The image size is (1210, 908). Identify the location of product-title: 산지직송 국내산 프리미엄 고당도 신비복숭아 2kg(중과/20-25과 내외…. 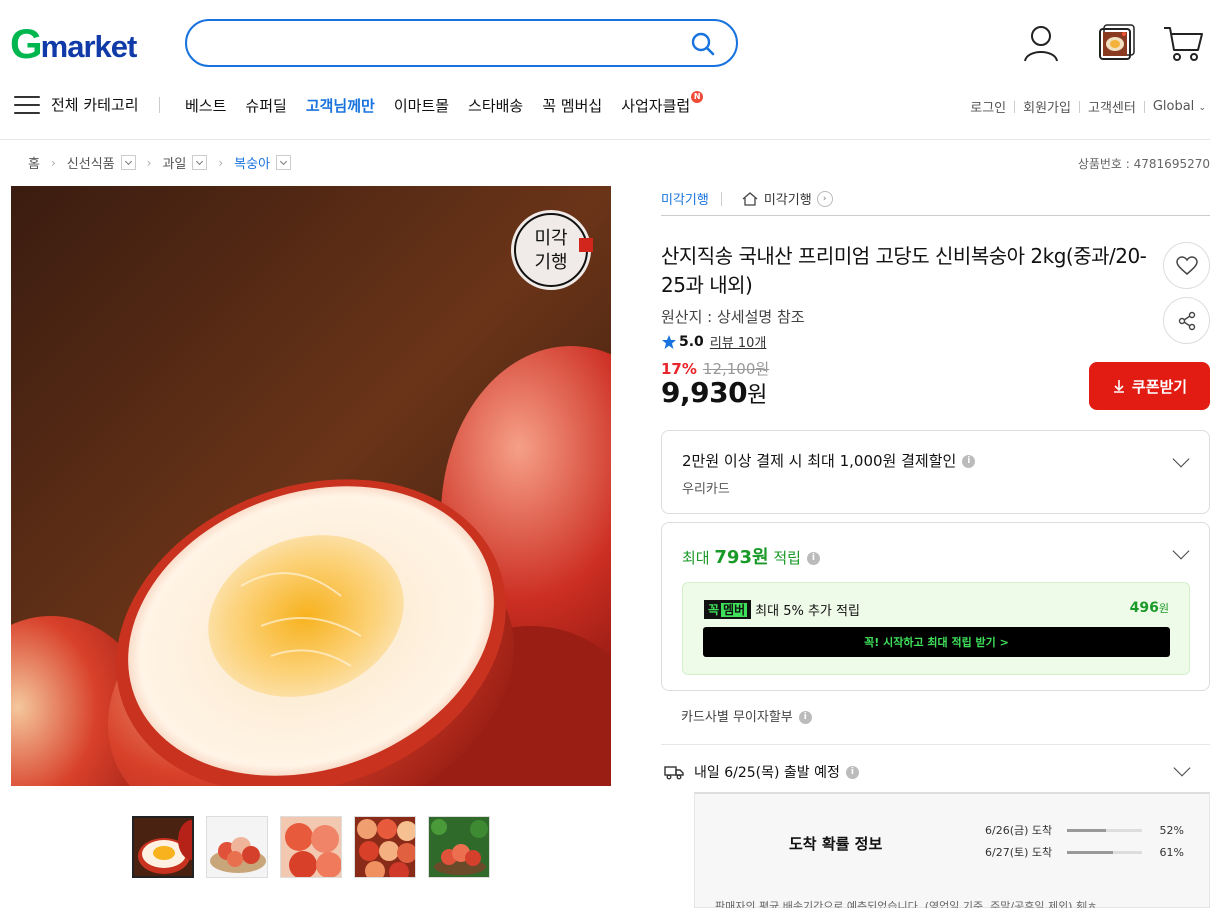
(904, 270).